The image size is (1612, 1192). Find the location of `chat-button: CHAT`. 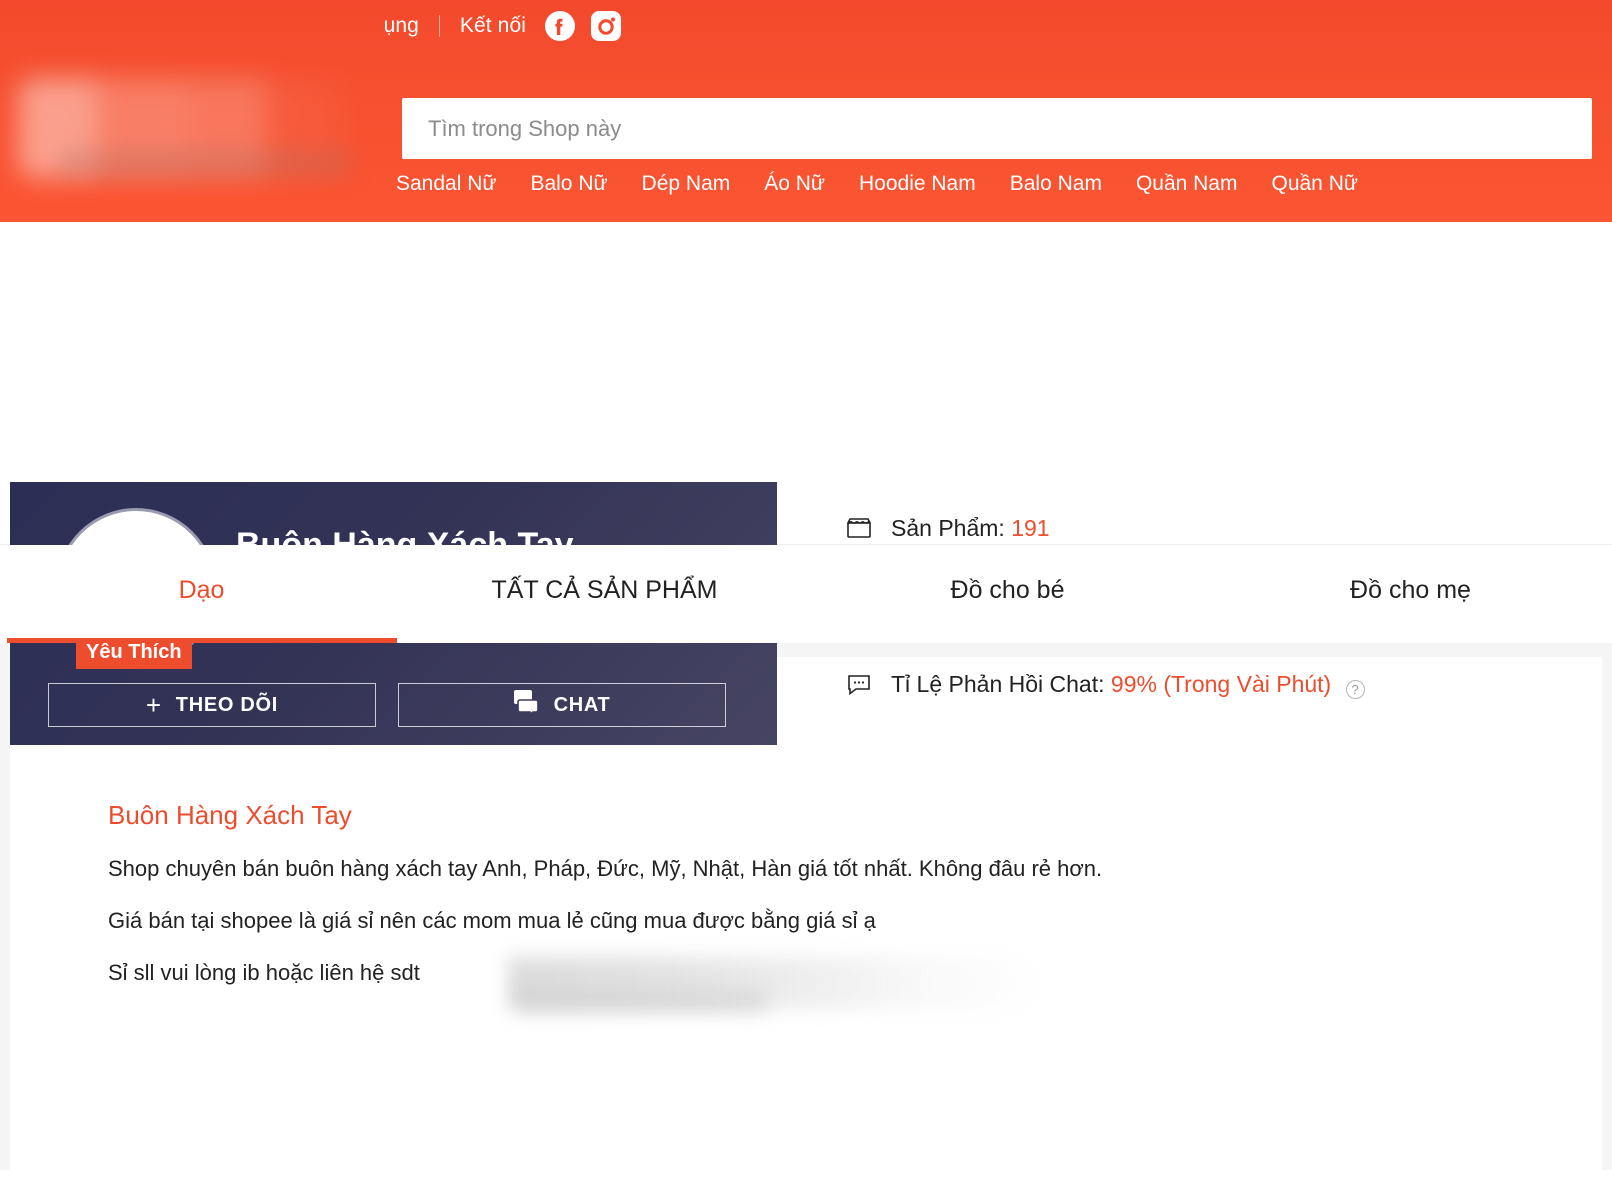

chat-button: CHAT is located at coordinates (562, 705).